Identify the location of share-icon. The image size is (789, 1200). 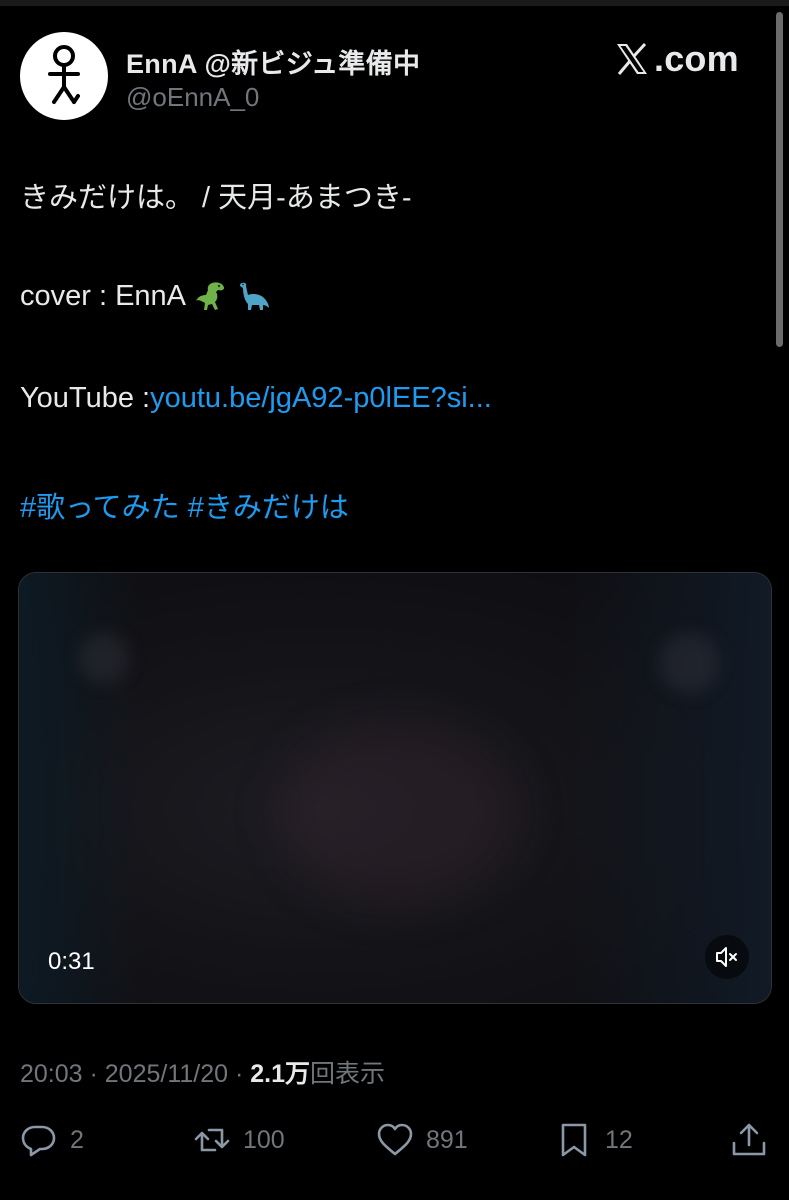
(749, 1139).